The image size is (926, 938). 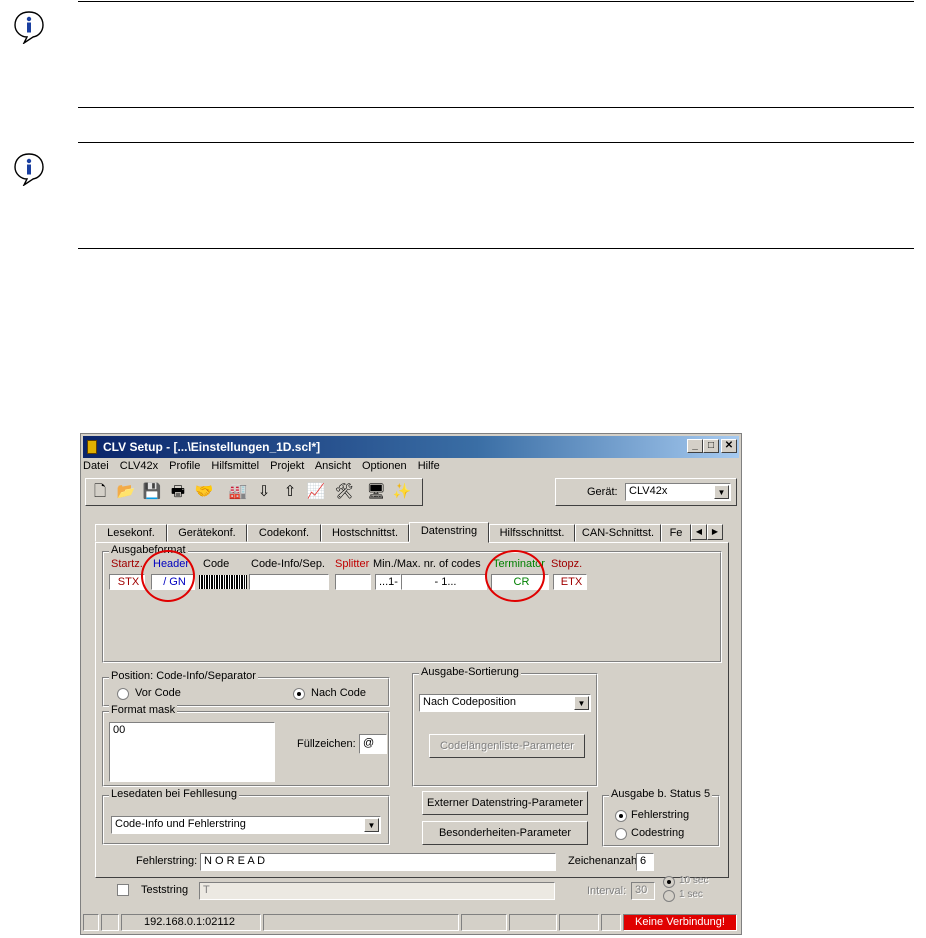 What do you see at coordinates (515, 576) in the screenshot?
I see `terminator-highlight-circle` at bounding box center [515, 576].